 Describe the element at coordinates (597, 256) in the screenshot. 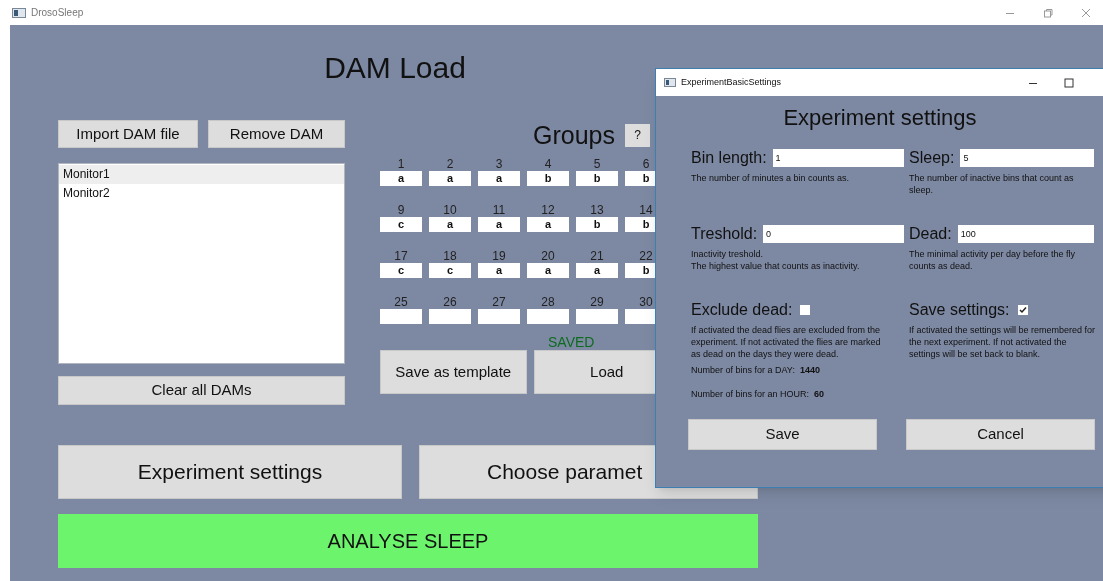

I see `group-number: 21` at that location.